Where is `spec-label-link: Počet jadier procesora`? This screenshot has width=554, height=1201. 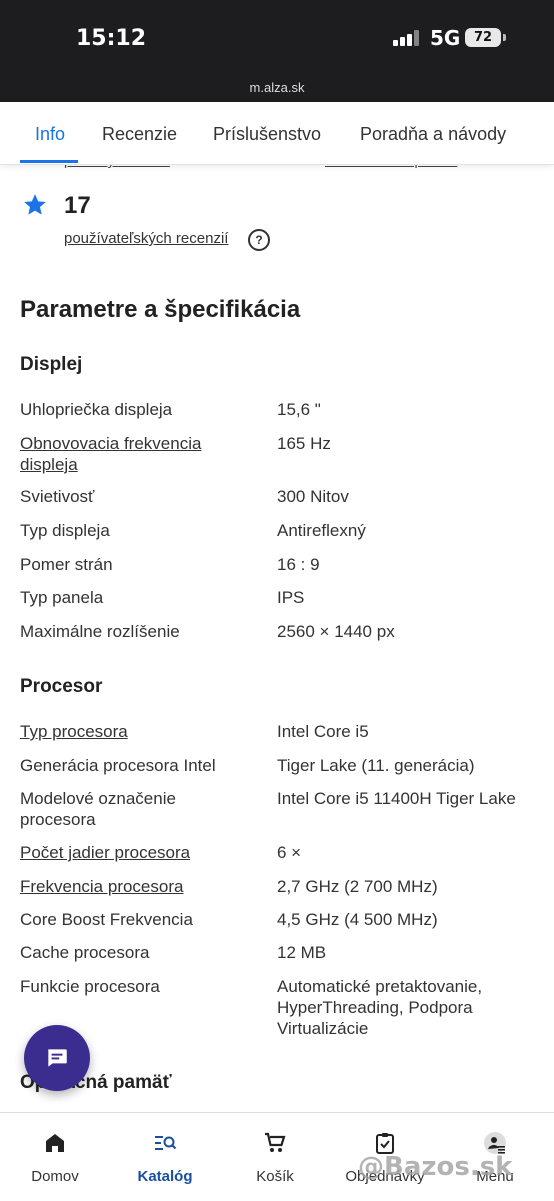
spec-label-link: Počet jadier procesora is located at coordinates (135, 852).